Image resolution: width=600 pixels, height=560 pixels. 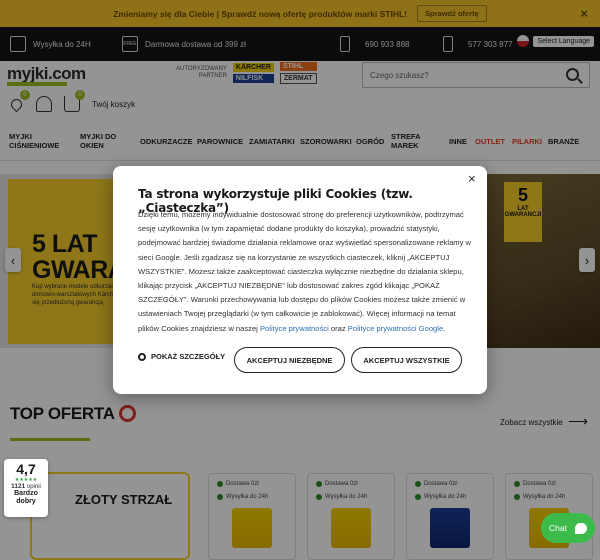 What do you see at coordinates (26, 469) in the screenshot?
I see `rating-score: 4,7` at bounding box center [26, 469].